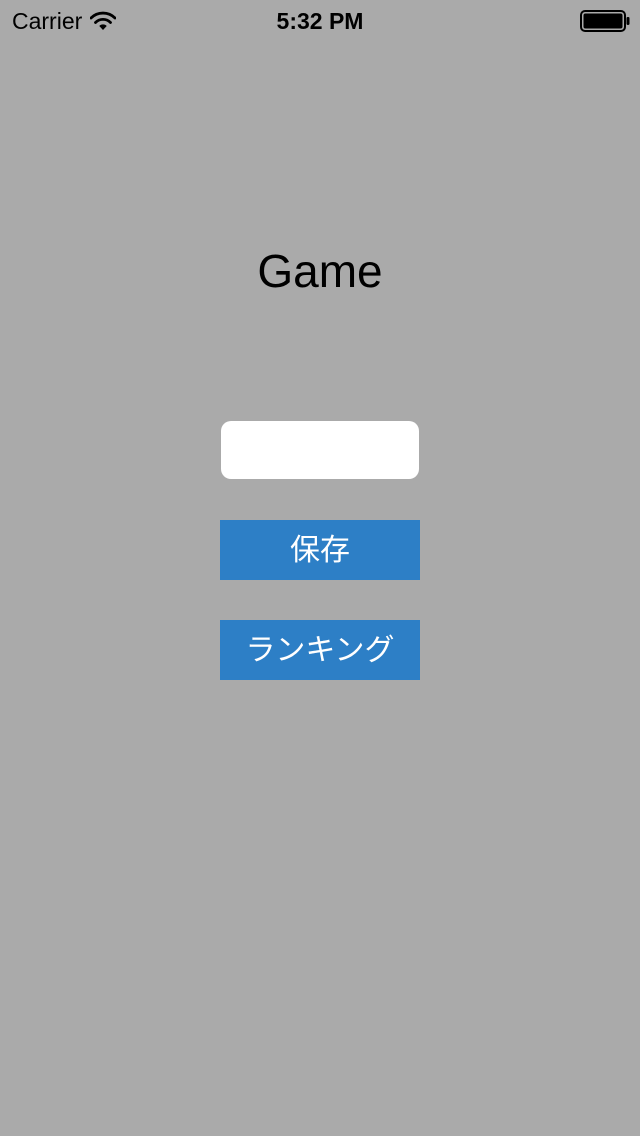 The image size is (640, 1136). What do you see at coordinates (320, 450) in the screenshot?
I see `name-input` at bounding box center [320, 450].